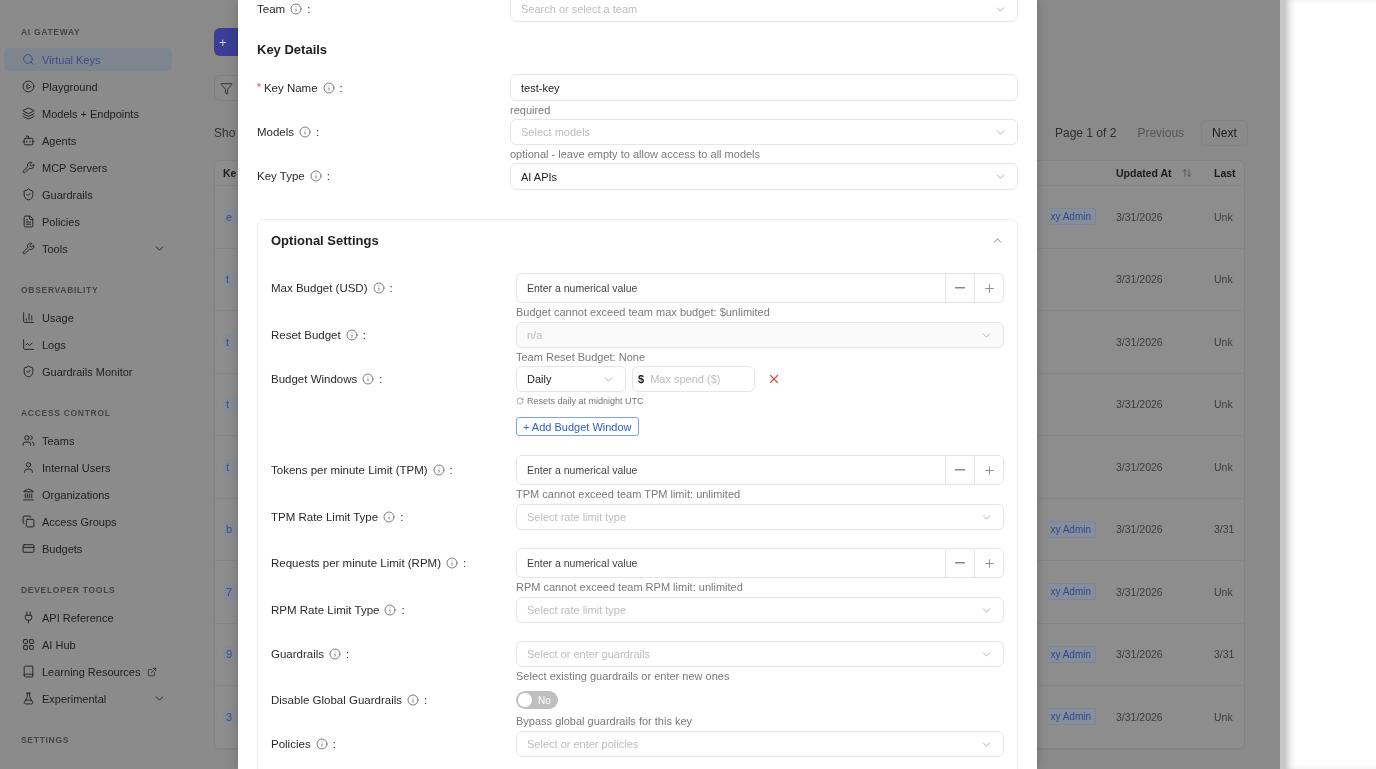 Image resolution: width=1376 pixels, height=769 pixels. Describe the element at coordinates (88, 140) in the screenshot. I see `nav-item: Agents` at that location.